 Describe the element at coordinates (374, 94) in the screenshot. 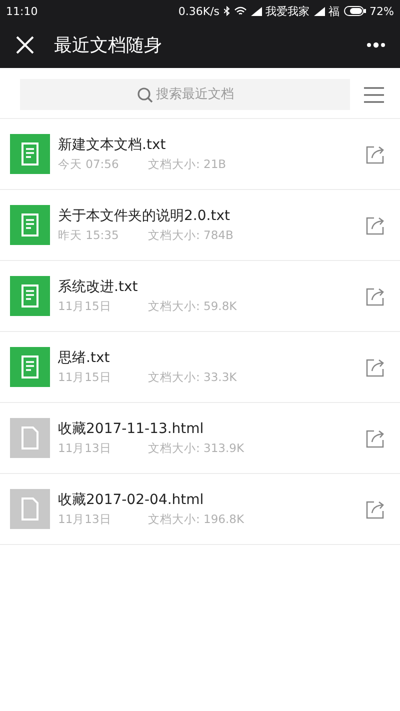

I see `menu-icon` at that location.